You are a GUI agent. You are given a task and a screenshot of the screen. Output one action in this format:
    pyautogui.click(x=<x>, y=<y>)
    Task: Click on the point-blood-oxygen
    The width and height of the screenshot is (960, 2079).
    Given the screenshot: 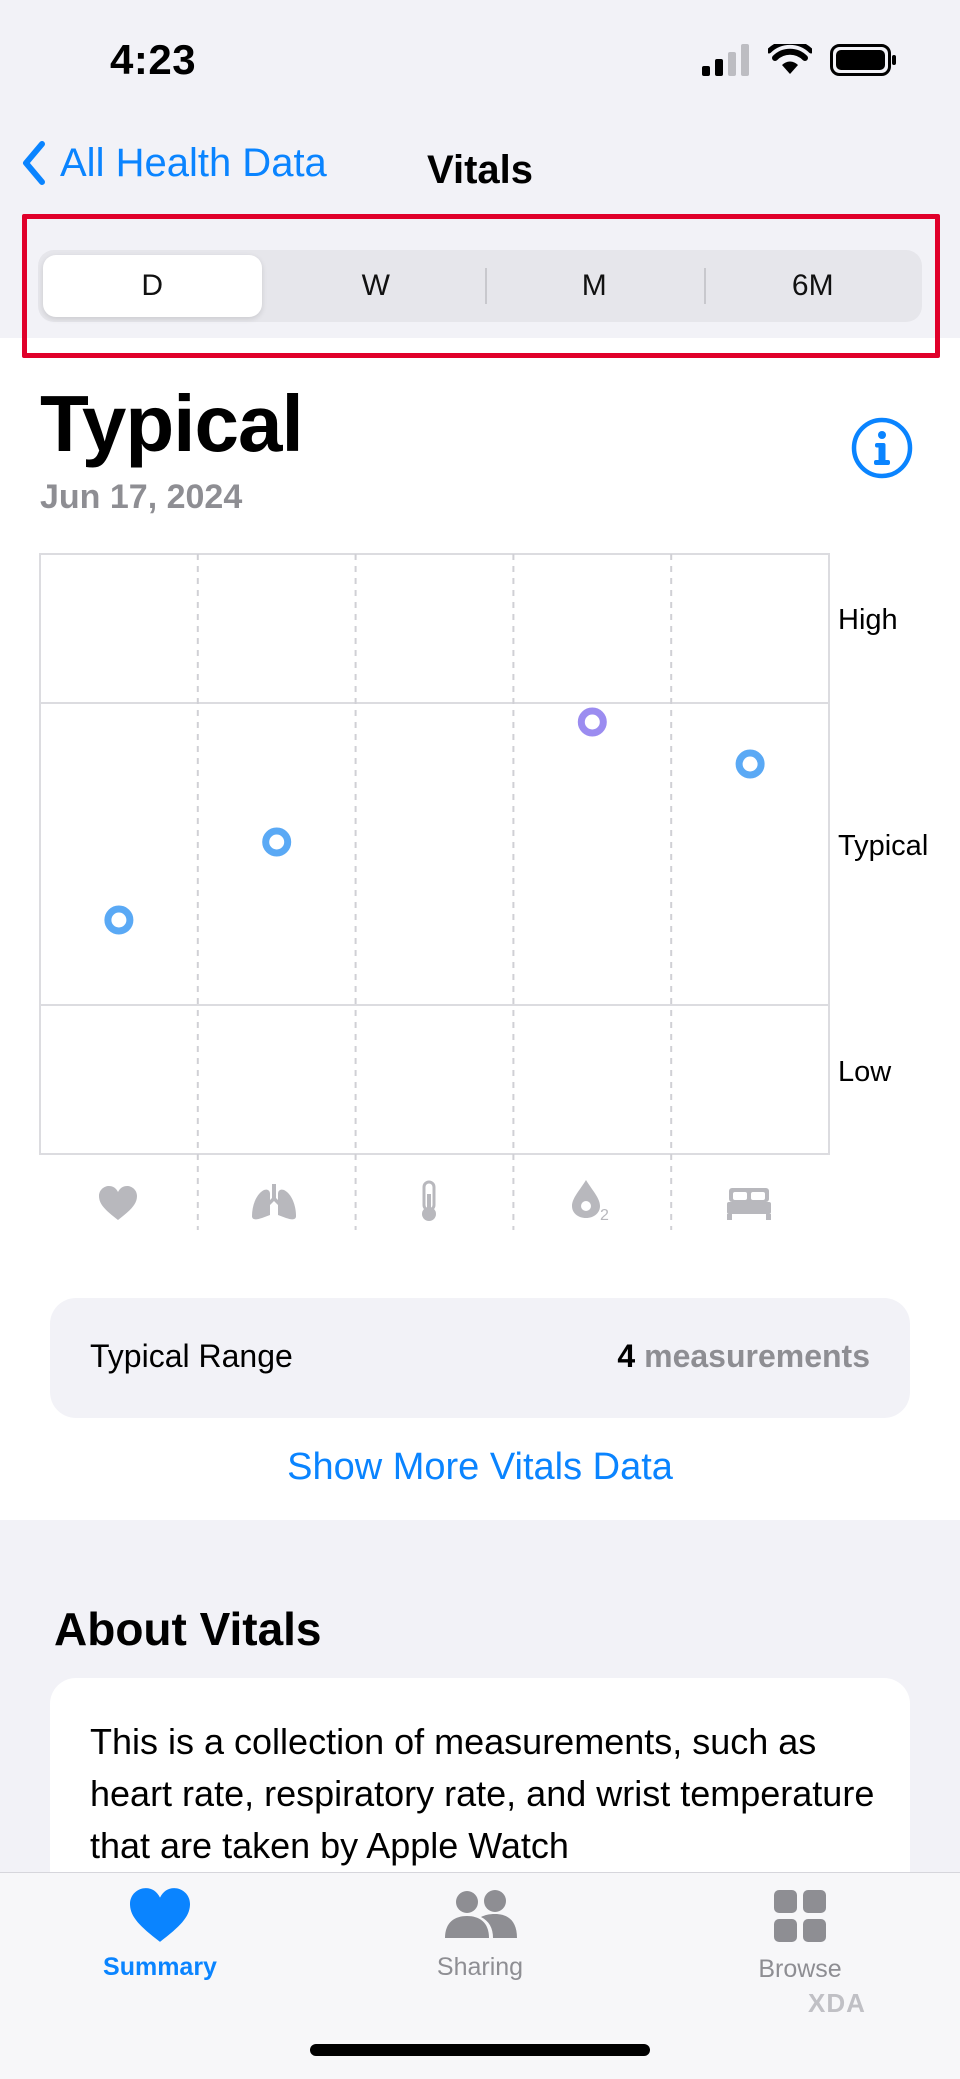 What is the action you would take?
    pyautogui.click(x=592, y=722)
    